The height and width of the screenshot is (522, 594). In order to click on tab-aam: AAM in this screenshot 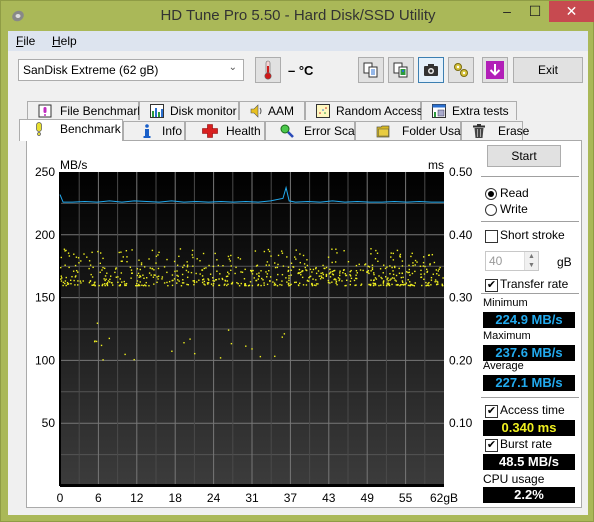, I will do `click(272, 110)`.